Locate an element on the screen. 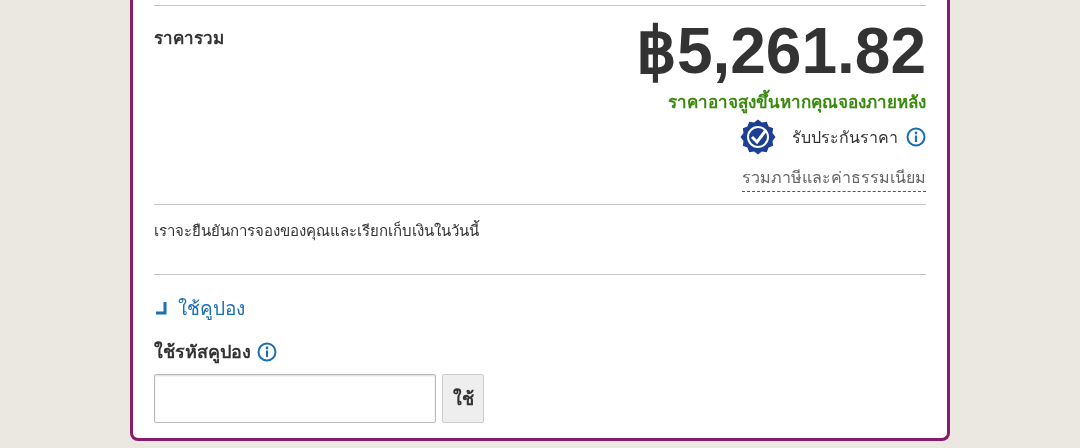 This screenshot has height=448, width=1080. coupon-toggle: ใช้คูปอง is located at coordinates (199, 308).